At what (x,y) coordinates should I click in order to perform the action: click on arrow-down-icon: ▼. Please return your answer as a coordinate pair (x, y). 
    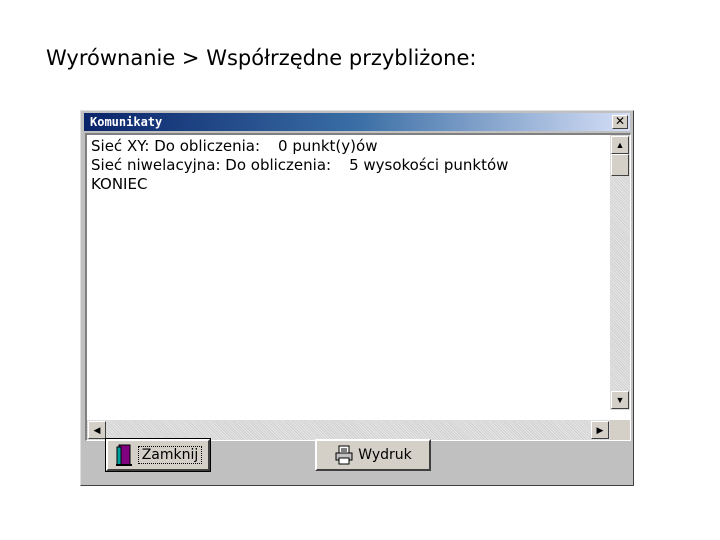
    Looking at the image, I should click on (620, 400).